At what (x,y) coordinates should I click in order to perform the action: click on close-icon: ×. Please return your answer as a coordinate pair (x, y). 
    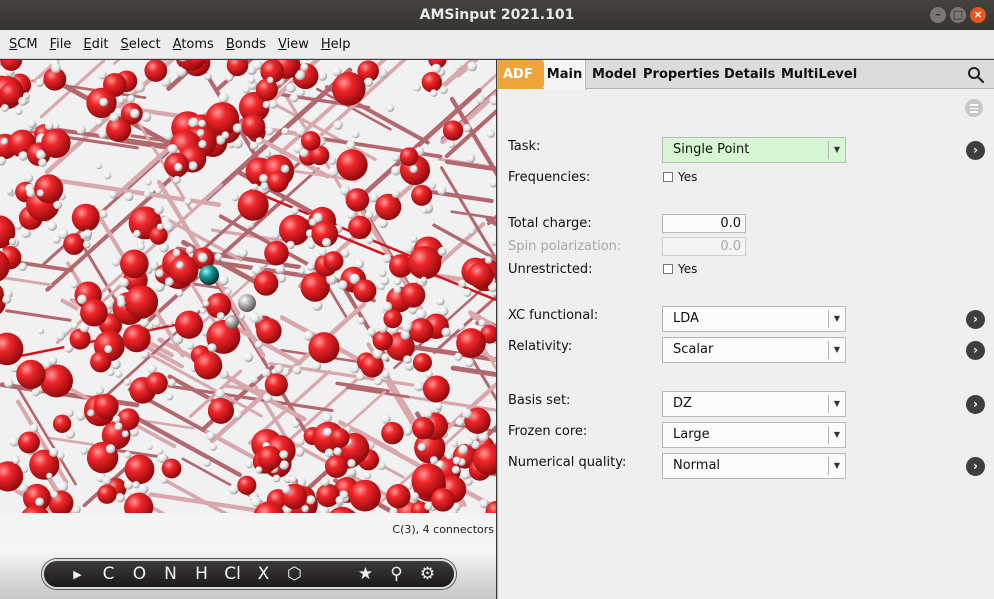
    Looking at the image, I should click on (978, 15).